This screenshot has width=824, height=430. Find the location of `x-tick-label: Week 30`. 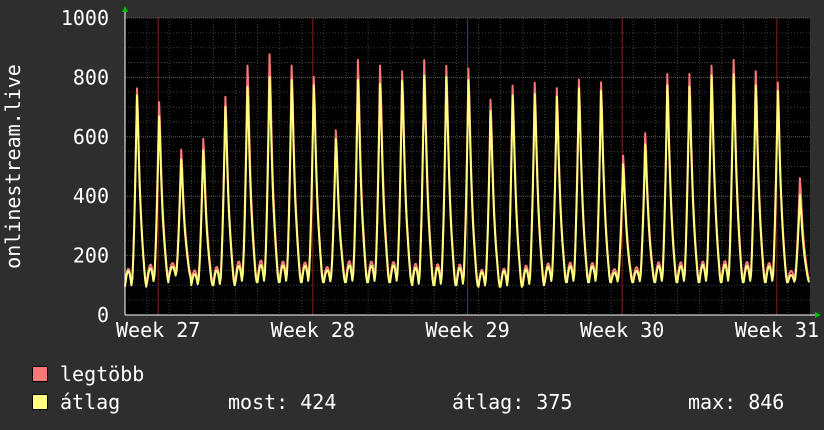

x-tick-label: Week 30 is located at coordinates (622, 330).